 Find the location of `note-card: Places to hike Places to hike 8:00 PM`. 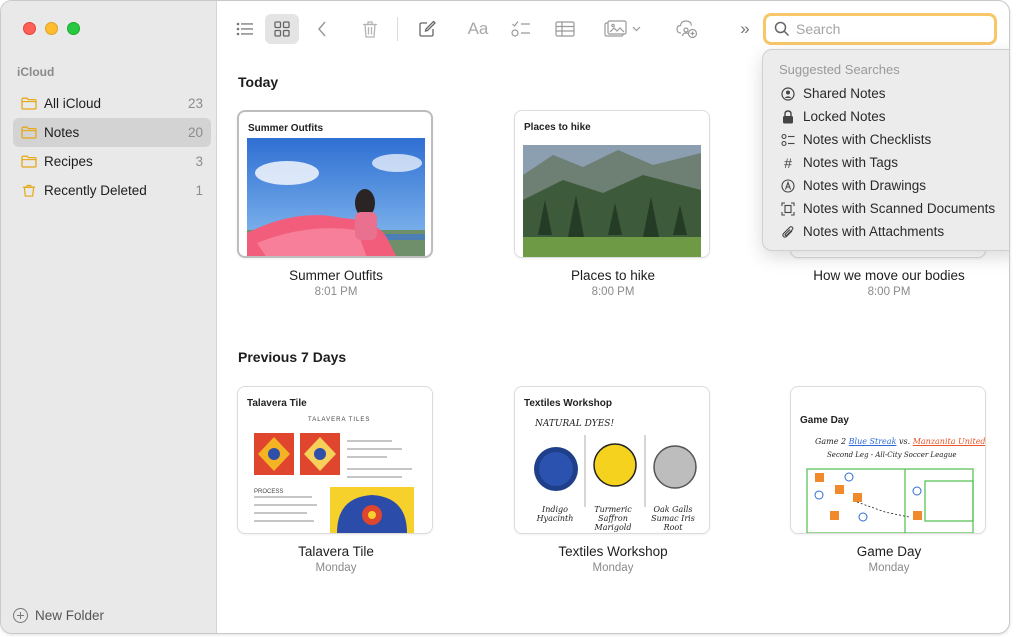

note-card: Places to hike Places to hike 8:00 PM is located at coordinates (613, 204).